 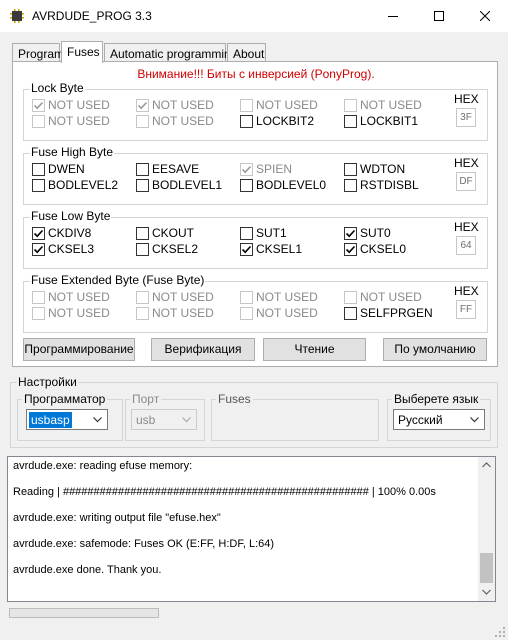 What do you see at coordinates (486, 568) in the screenshot?
I see `scrollbar-thumb` at bounding box center [486, 568].